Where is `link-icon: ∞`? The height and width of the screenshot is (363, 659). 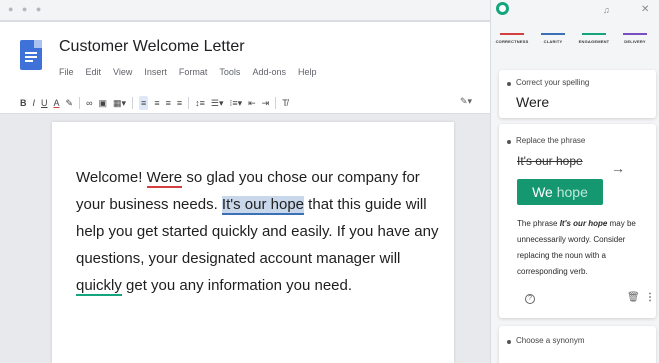
link-icon: ∞ is located at coordinates (89, 103).